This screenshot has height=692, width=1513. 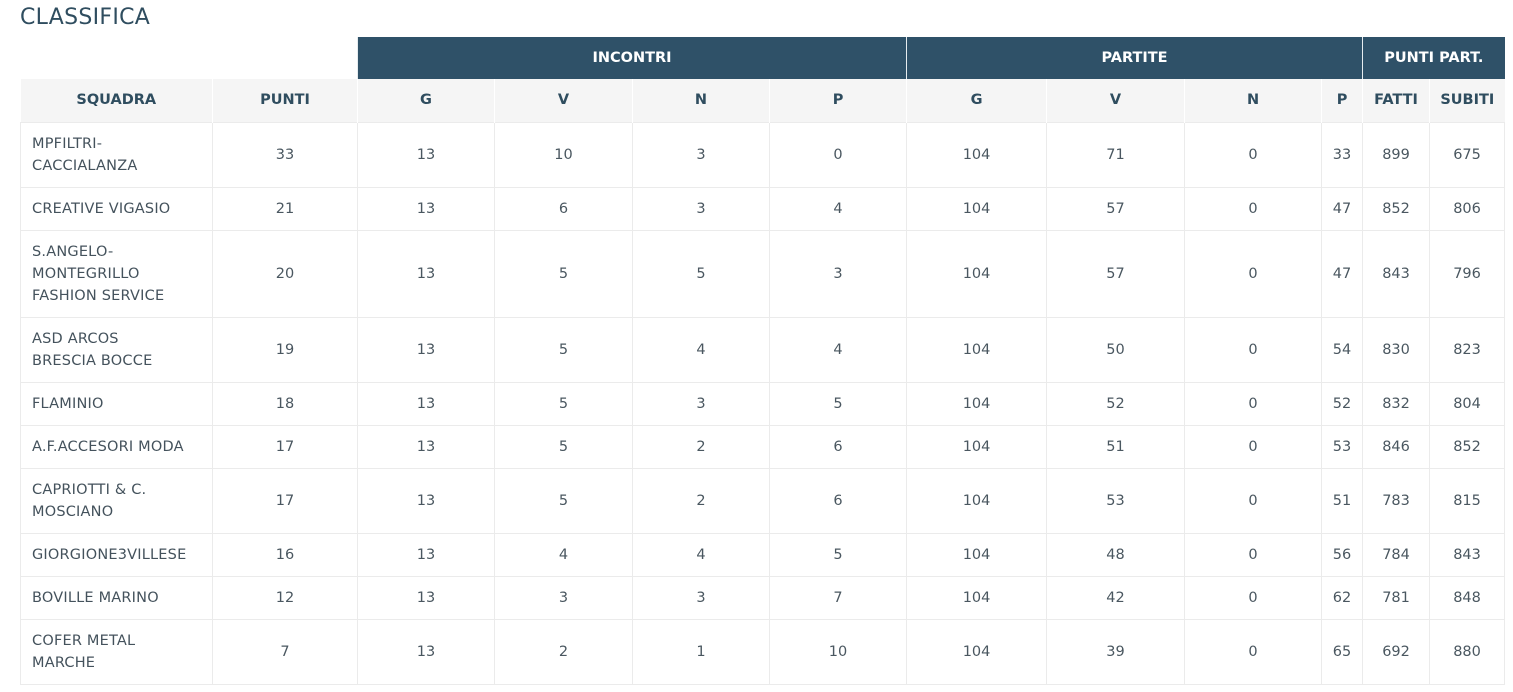 What do you see at coordinates (1396, 446) in the screenshot?
I see `cell-fatti: 846` at bounding box center [1396, 446].